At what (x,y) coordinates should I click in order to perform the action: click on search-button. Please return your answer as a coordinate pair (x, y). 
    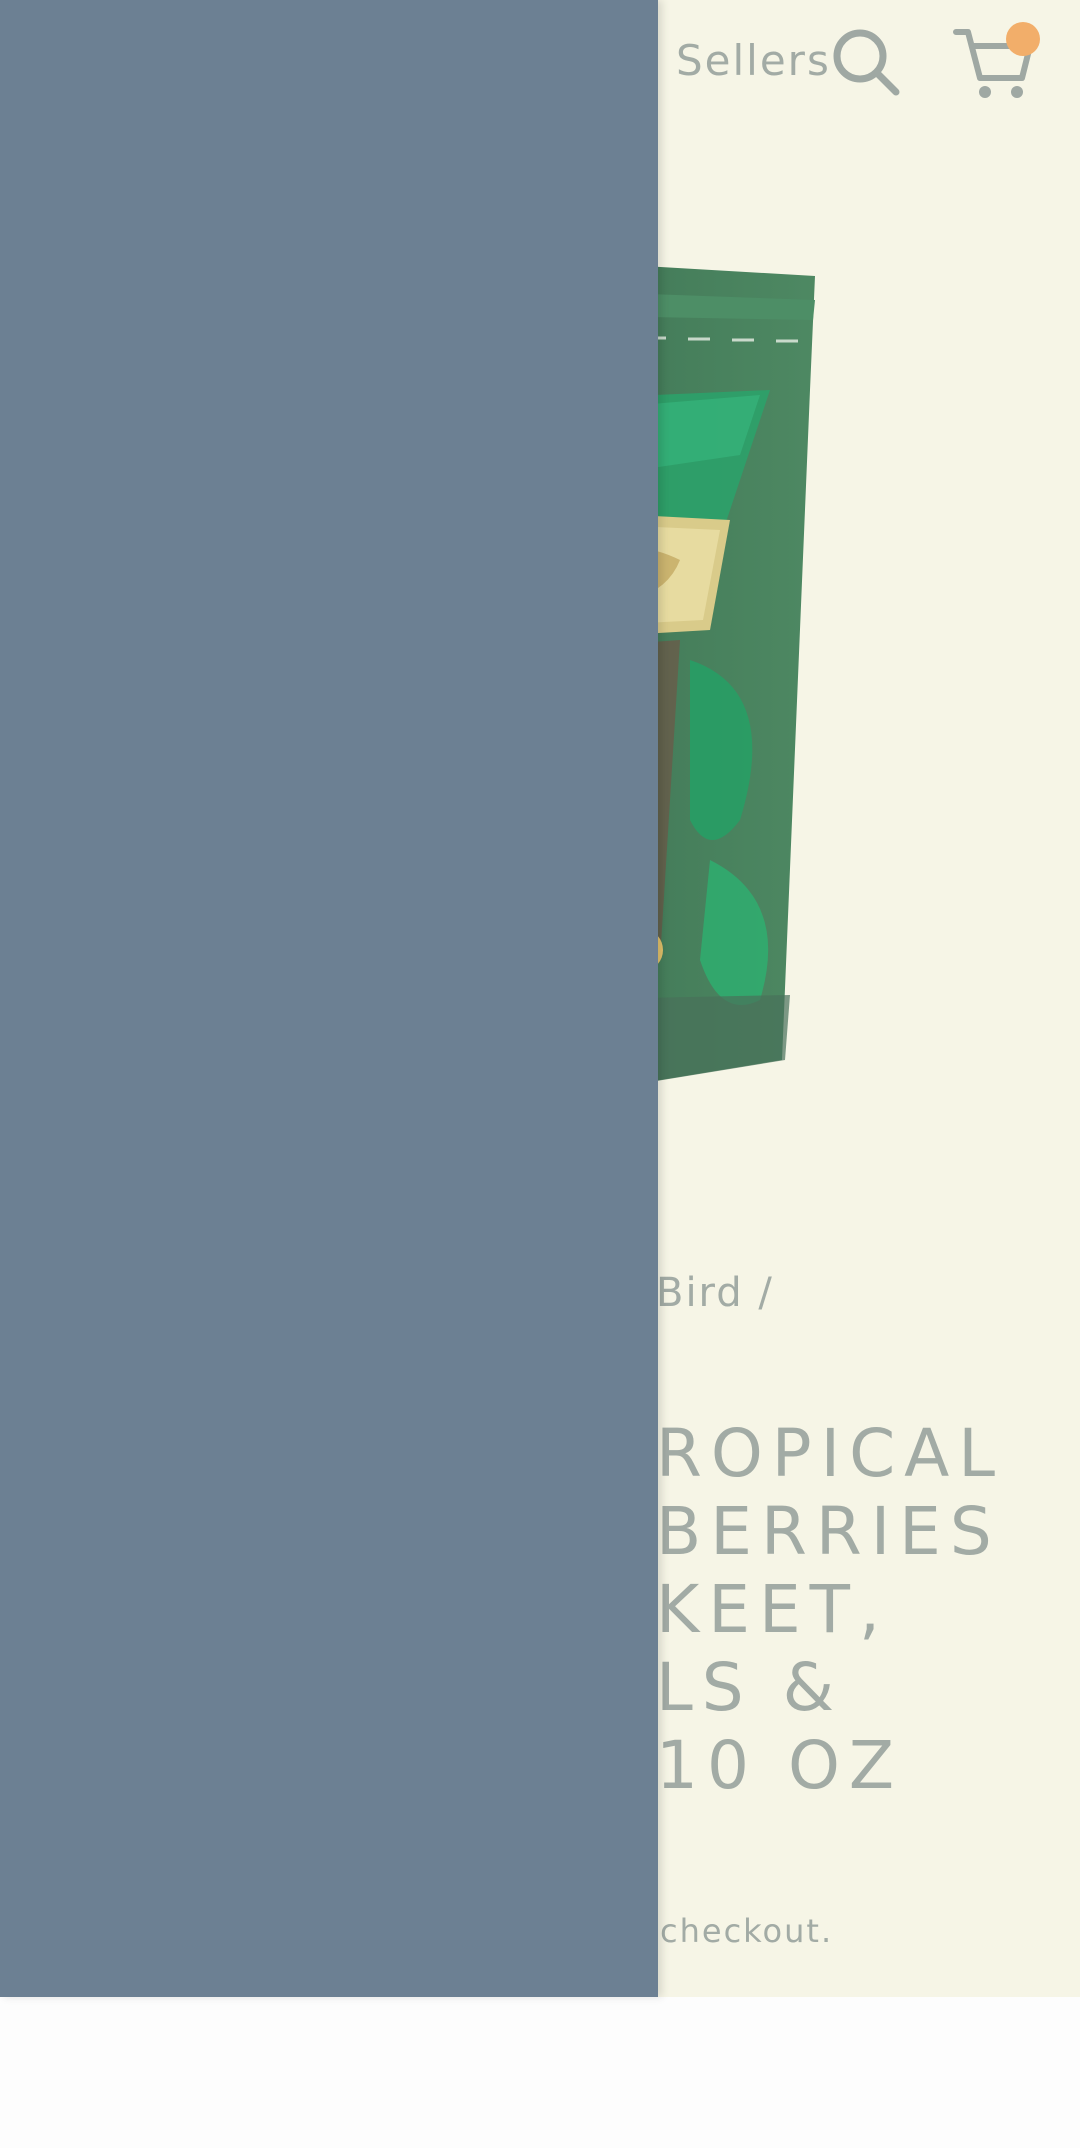
    Looking at the image, I should click on (866, 62).